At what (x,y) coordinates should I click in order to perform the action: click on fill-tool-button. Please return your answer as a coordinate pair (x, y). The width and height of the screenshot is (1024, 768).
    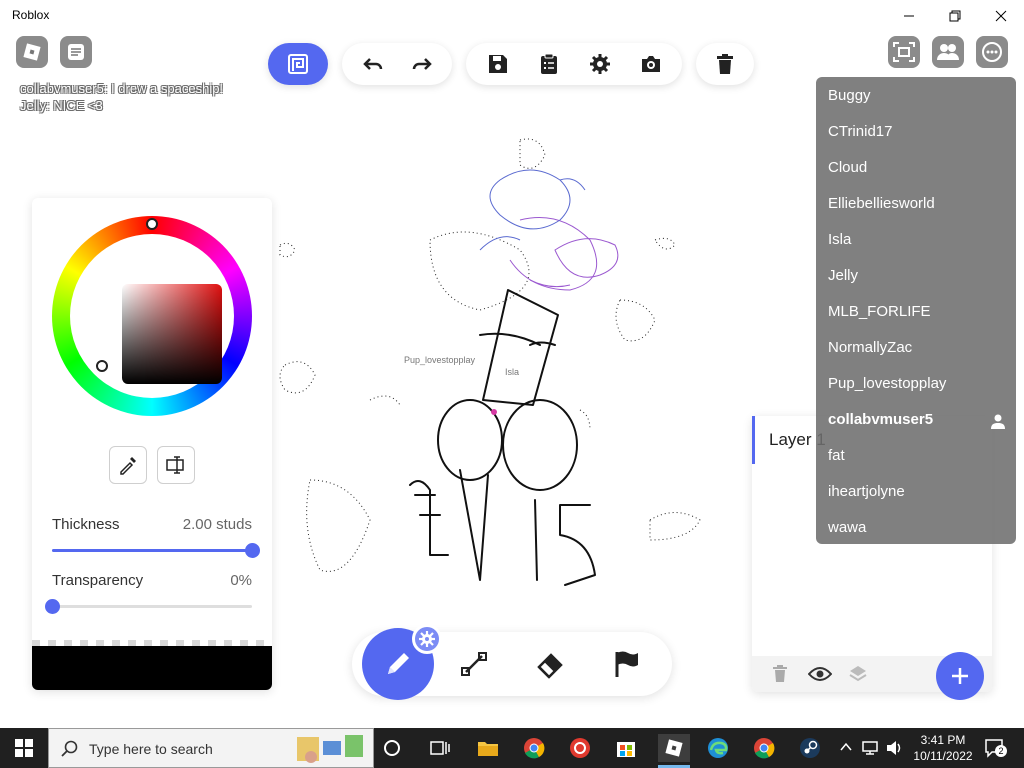
    Looking at the image, I should click on (626, 664).